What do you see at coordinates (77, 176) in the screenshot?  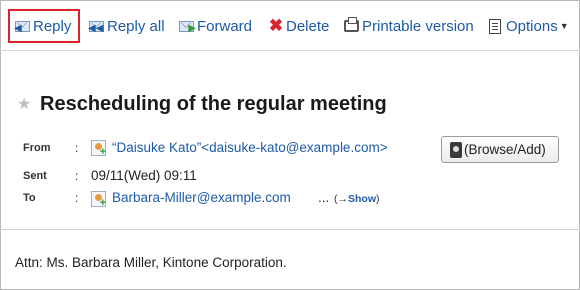 I see `sent-colon: :` at bounding box center [77, 176].